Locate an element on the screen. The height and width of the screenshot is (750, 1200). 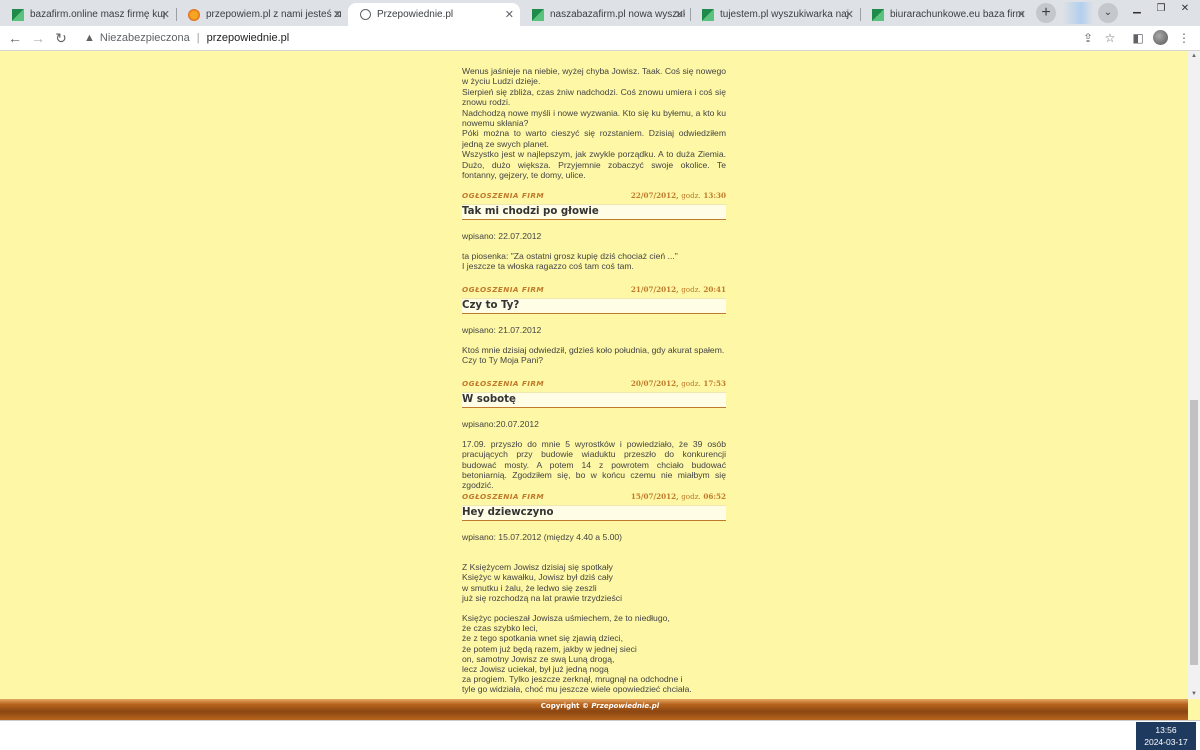
url-text: przepowiednie.pl is located at coordinates (248, 38).